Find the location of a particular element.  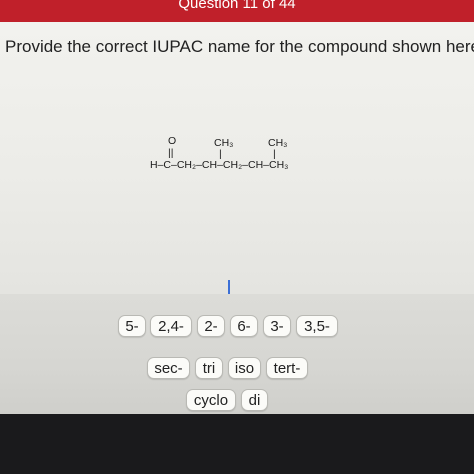

tile-5: 5- is located at coordinates (132, 326).